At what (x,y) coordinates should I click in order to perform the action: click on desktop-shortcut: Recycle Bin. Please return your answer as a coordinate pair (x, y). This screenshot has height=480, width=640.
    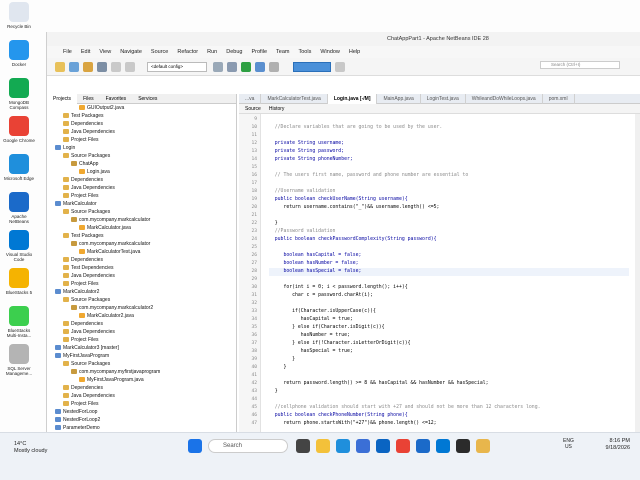
    Looking at the image, I should click on (19, 15).